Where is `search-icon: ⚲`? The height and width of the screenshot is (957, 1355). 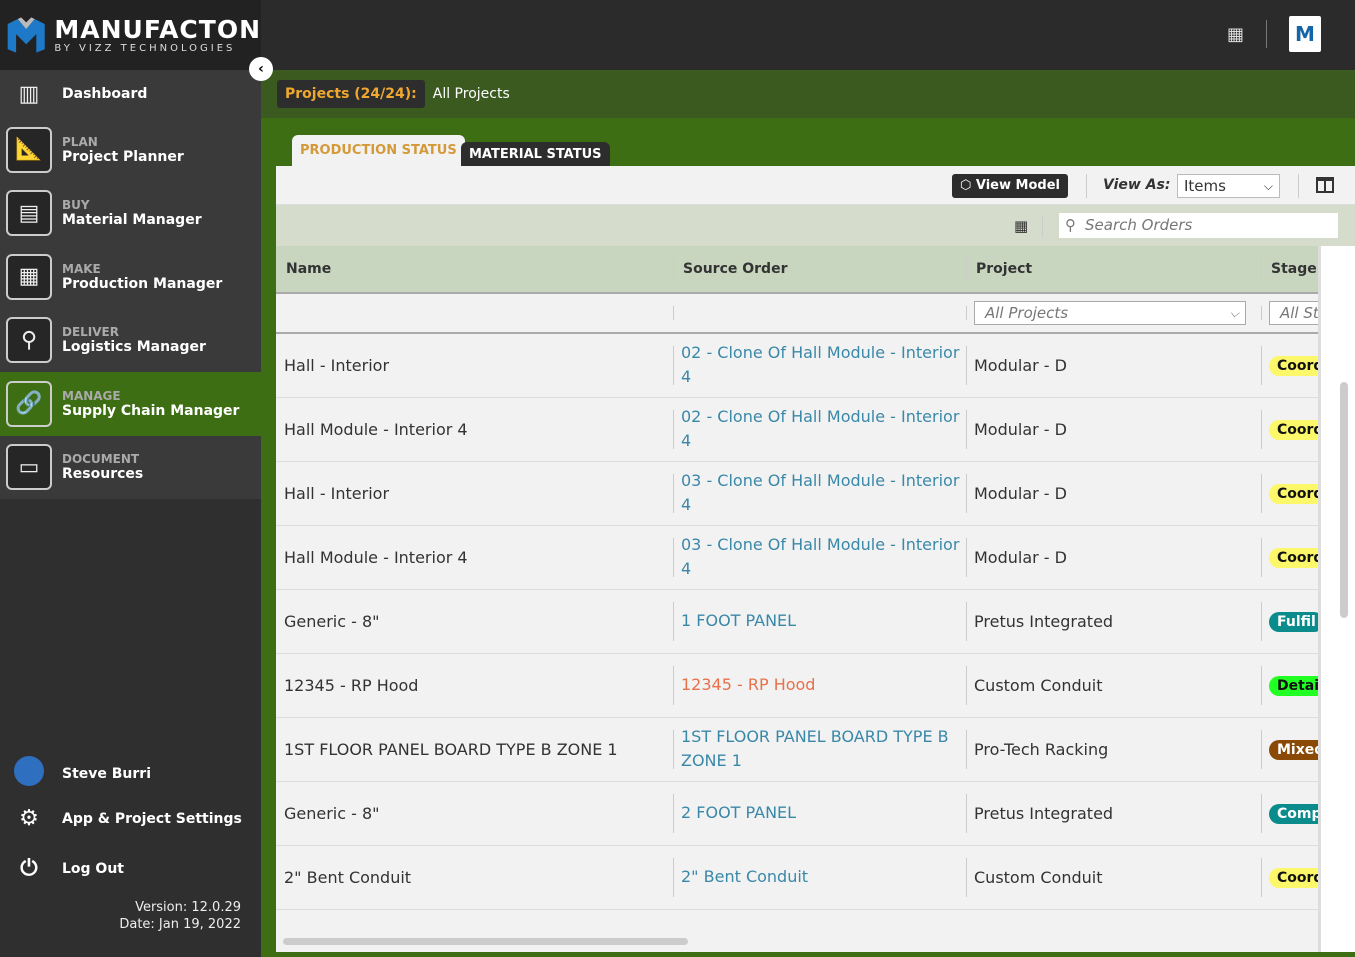
search-icon: ⚲ is located at coordinates (1070, 225).